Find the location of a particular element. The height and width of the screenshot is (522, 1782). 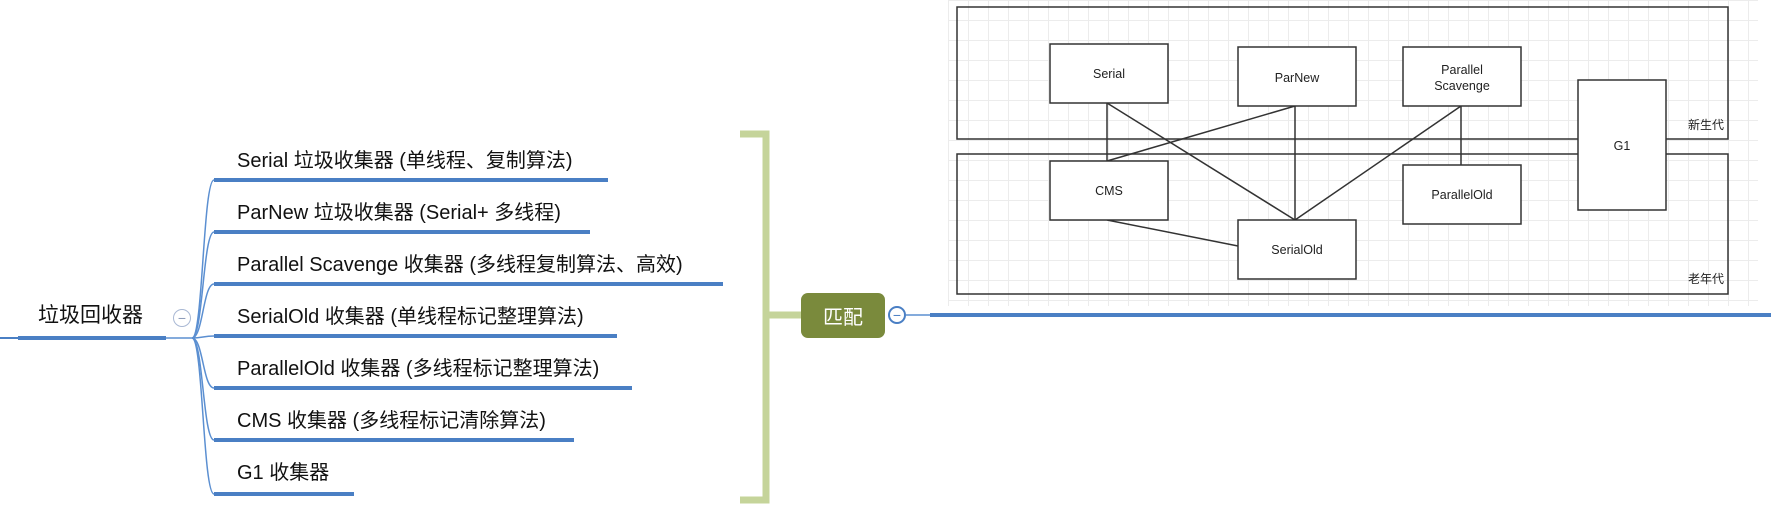

root-topic: 垃圾回收器 is located at coordinates (90, 316).